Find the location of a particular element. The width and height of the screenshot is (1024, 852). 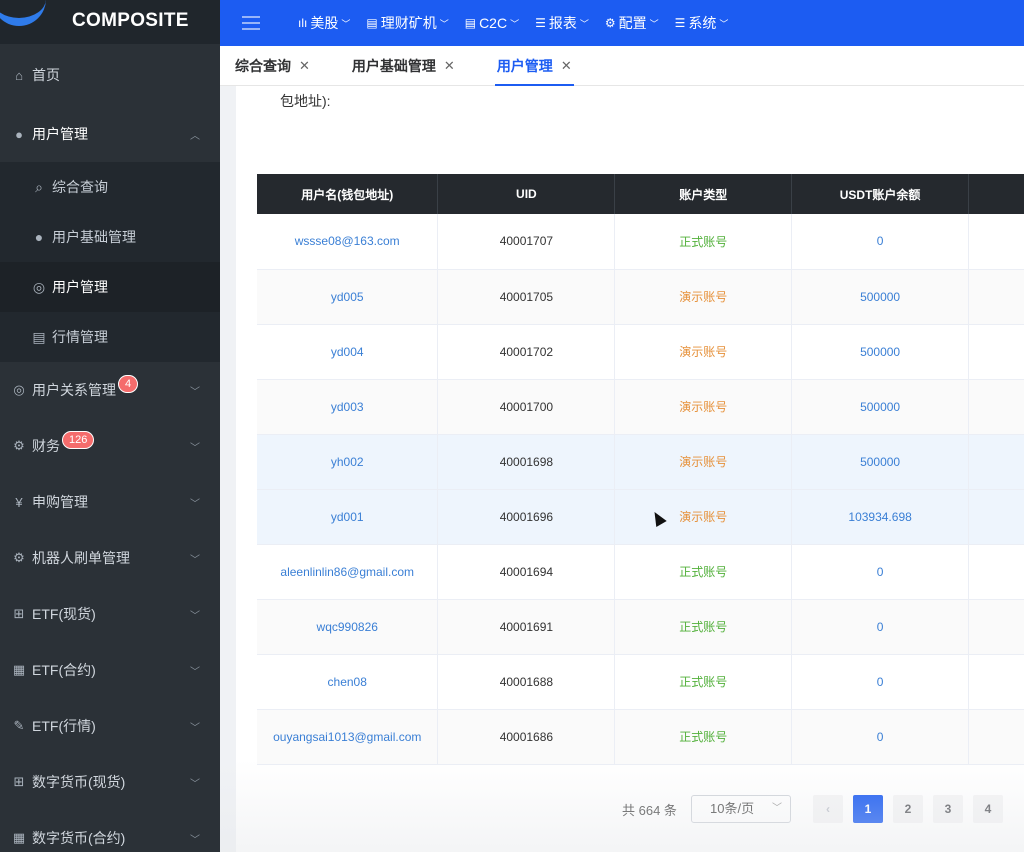

username-cell: aleenlinlin86@gmail.com is located at coordinates (348, 572).